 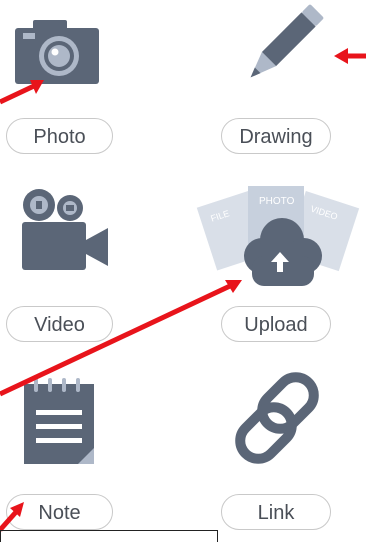 I want to click on note-button: Note, so click(x=59, y=512).